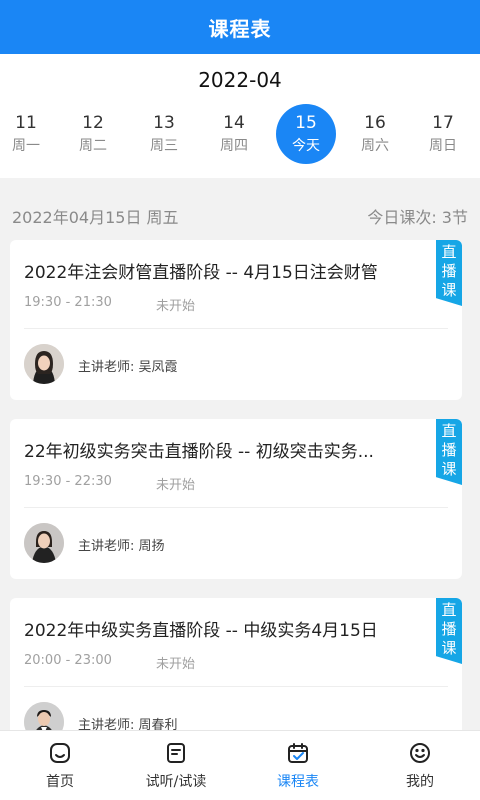 The image size is (480, 800). I want to click on day-number: 17, so click(443, 123).